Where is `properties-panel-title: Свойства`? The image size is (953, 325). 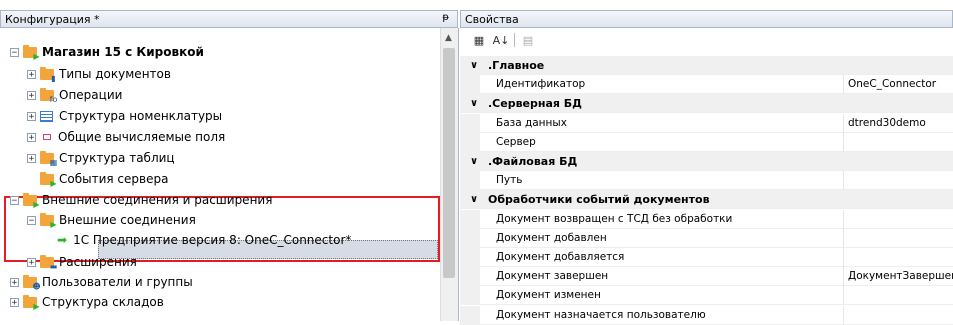 properties-panel-title: Свойства is located at coordinates (492, 19).